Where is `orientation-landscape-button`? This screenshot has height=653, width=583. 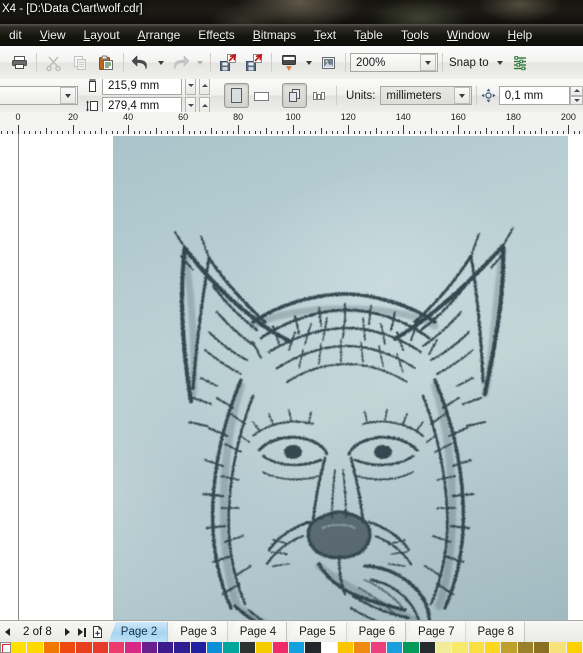
orientation-landscape-button is located at coordinates (261, 95).